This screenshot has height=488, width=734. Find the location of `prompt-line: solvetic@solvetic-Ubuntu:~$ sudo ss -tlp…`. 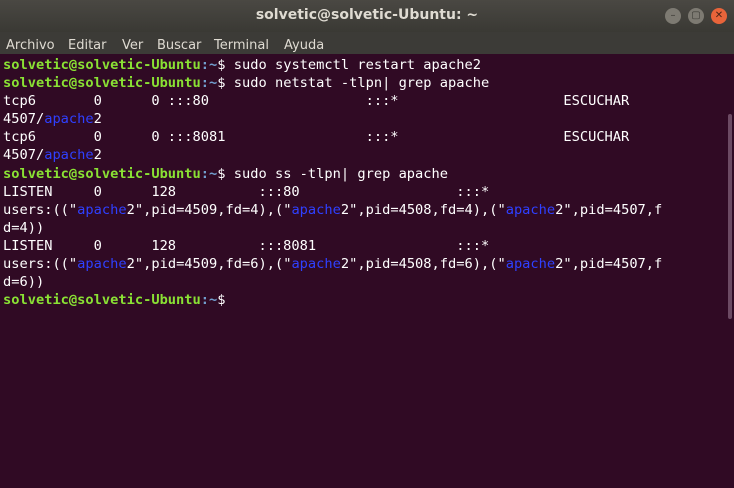

prompt-line: solvetic@solvetic-Ubuntu:~$ sudo ss -tlp… is located at coordinates (360, 174).